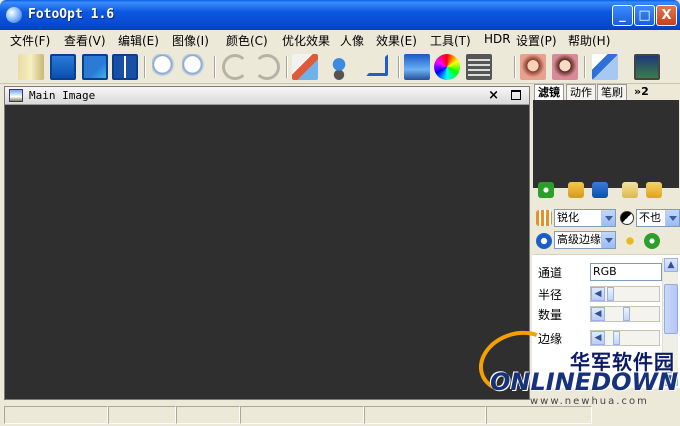 This screenshot has width=680, height=426. Describe the element at coordinates (352, 40) in the screenshot. I see `menu-portrait: 人像` at that location.